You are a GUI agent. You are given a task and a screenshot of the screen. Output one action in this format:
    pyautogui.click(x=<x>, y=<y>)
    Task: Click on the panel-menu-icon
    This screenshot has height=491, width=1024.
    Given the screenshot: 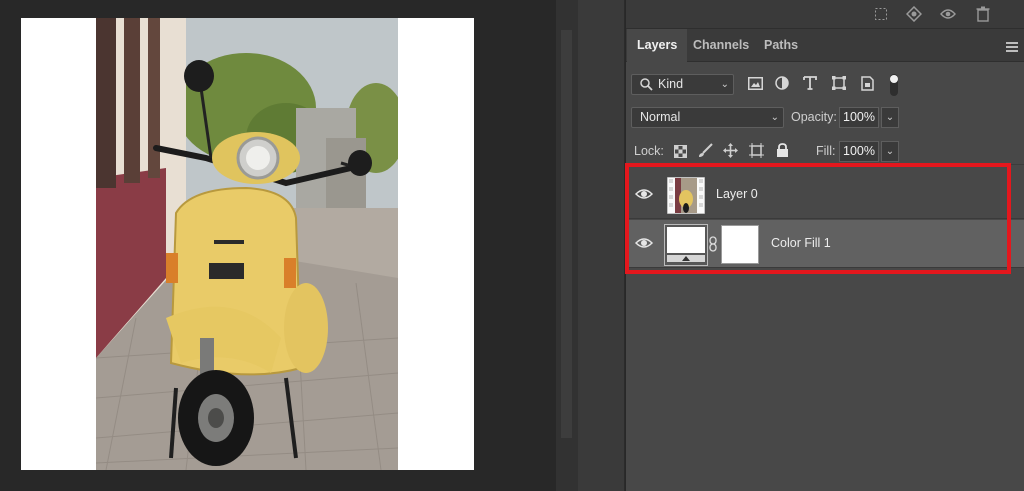 What is the action you would take?
    pyautogui.click(x=1012, y=46)
    